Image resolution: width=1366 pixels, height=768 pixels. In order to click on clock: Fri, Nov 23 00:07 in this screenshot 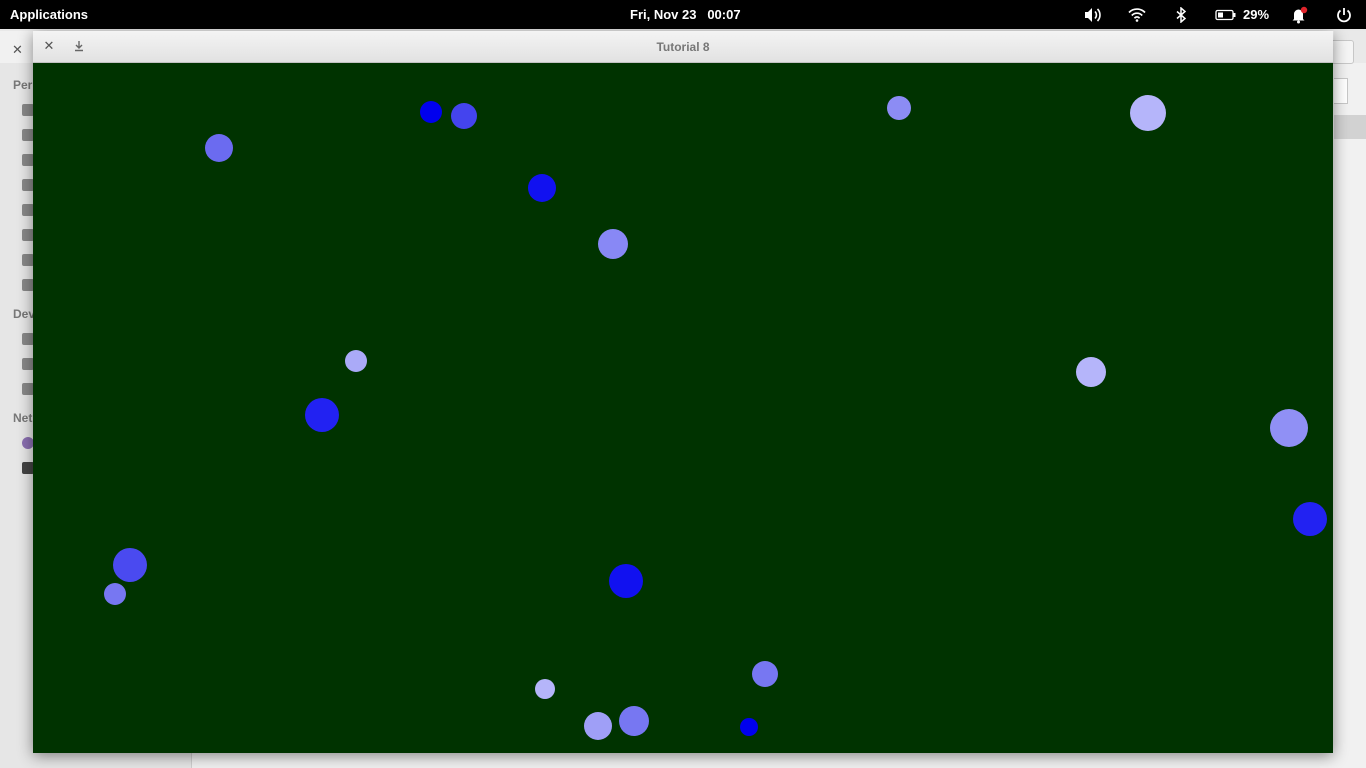, I will do `click(685, 14)`.